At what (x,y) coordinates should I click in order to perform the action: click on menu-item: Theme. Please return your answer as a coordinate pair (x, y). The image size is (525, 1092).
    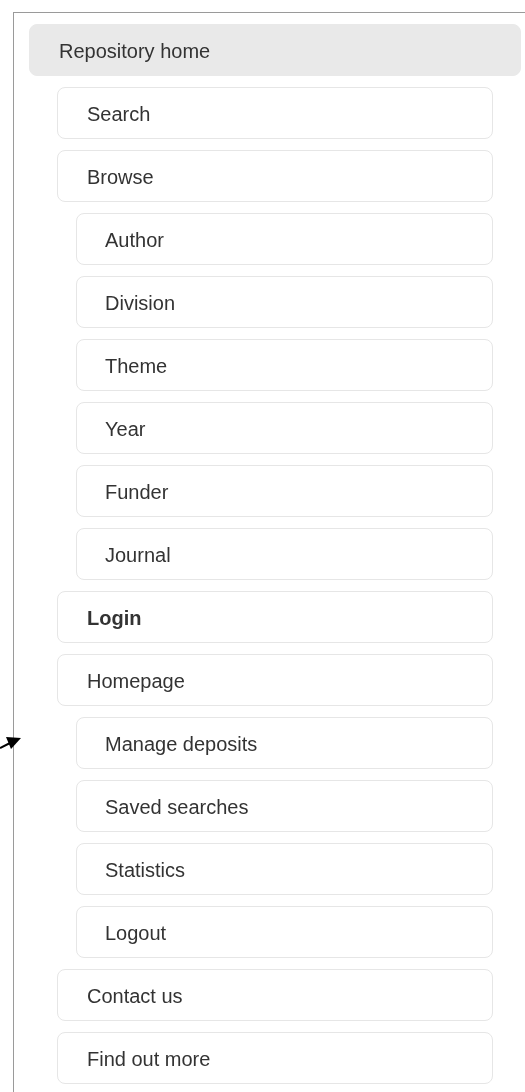
    Looking at the image, I should click on (284, 365).